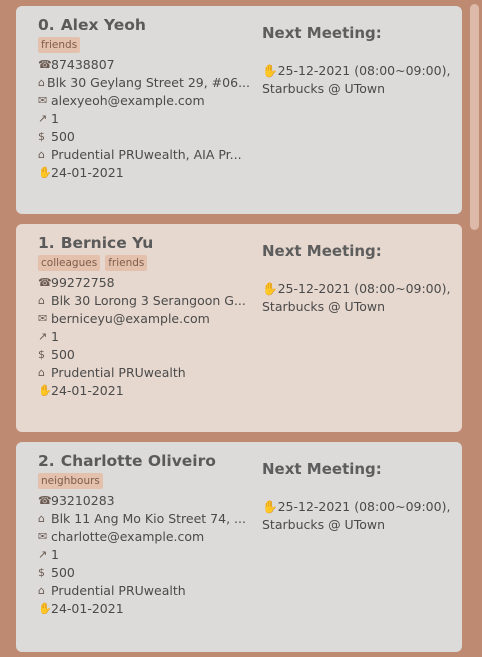 This screenshot has height=657, width=482. What do you see at coordinates (69, 263) in the screenshot?
I see `tag: colleagues` at bounding box center [69, 263].